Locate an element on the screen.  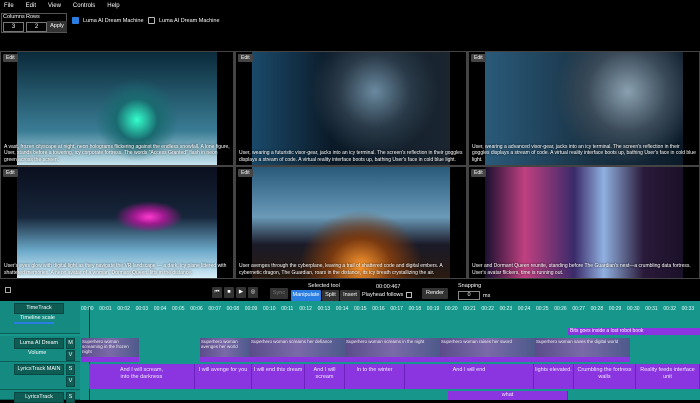
lyric-clip: I will avenge for you is located at coordinates (223, 376).